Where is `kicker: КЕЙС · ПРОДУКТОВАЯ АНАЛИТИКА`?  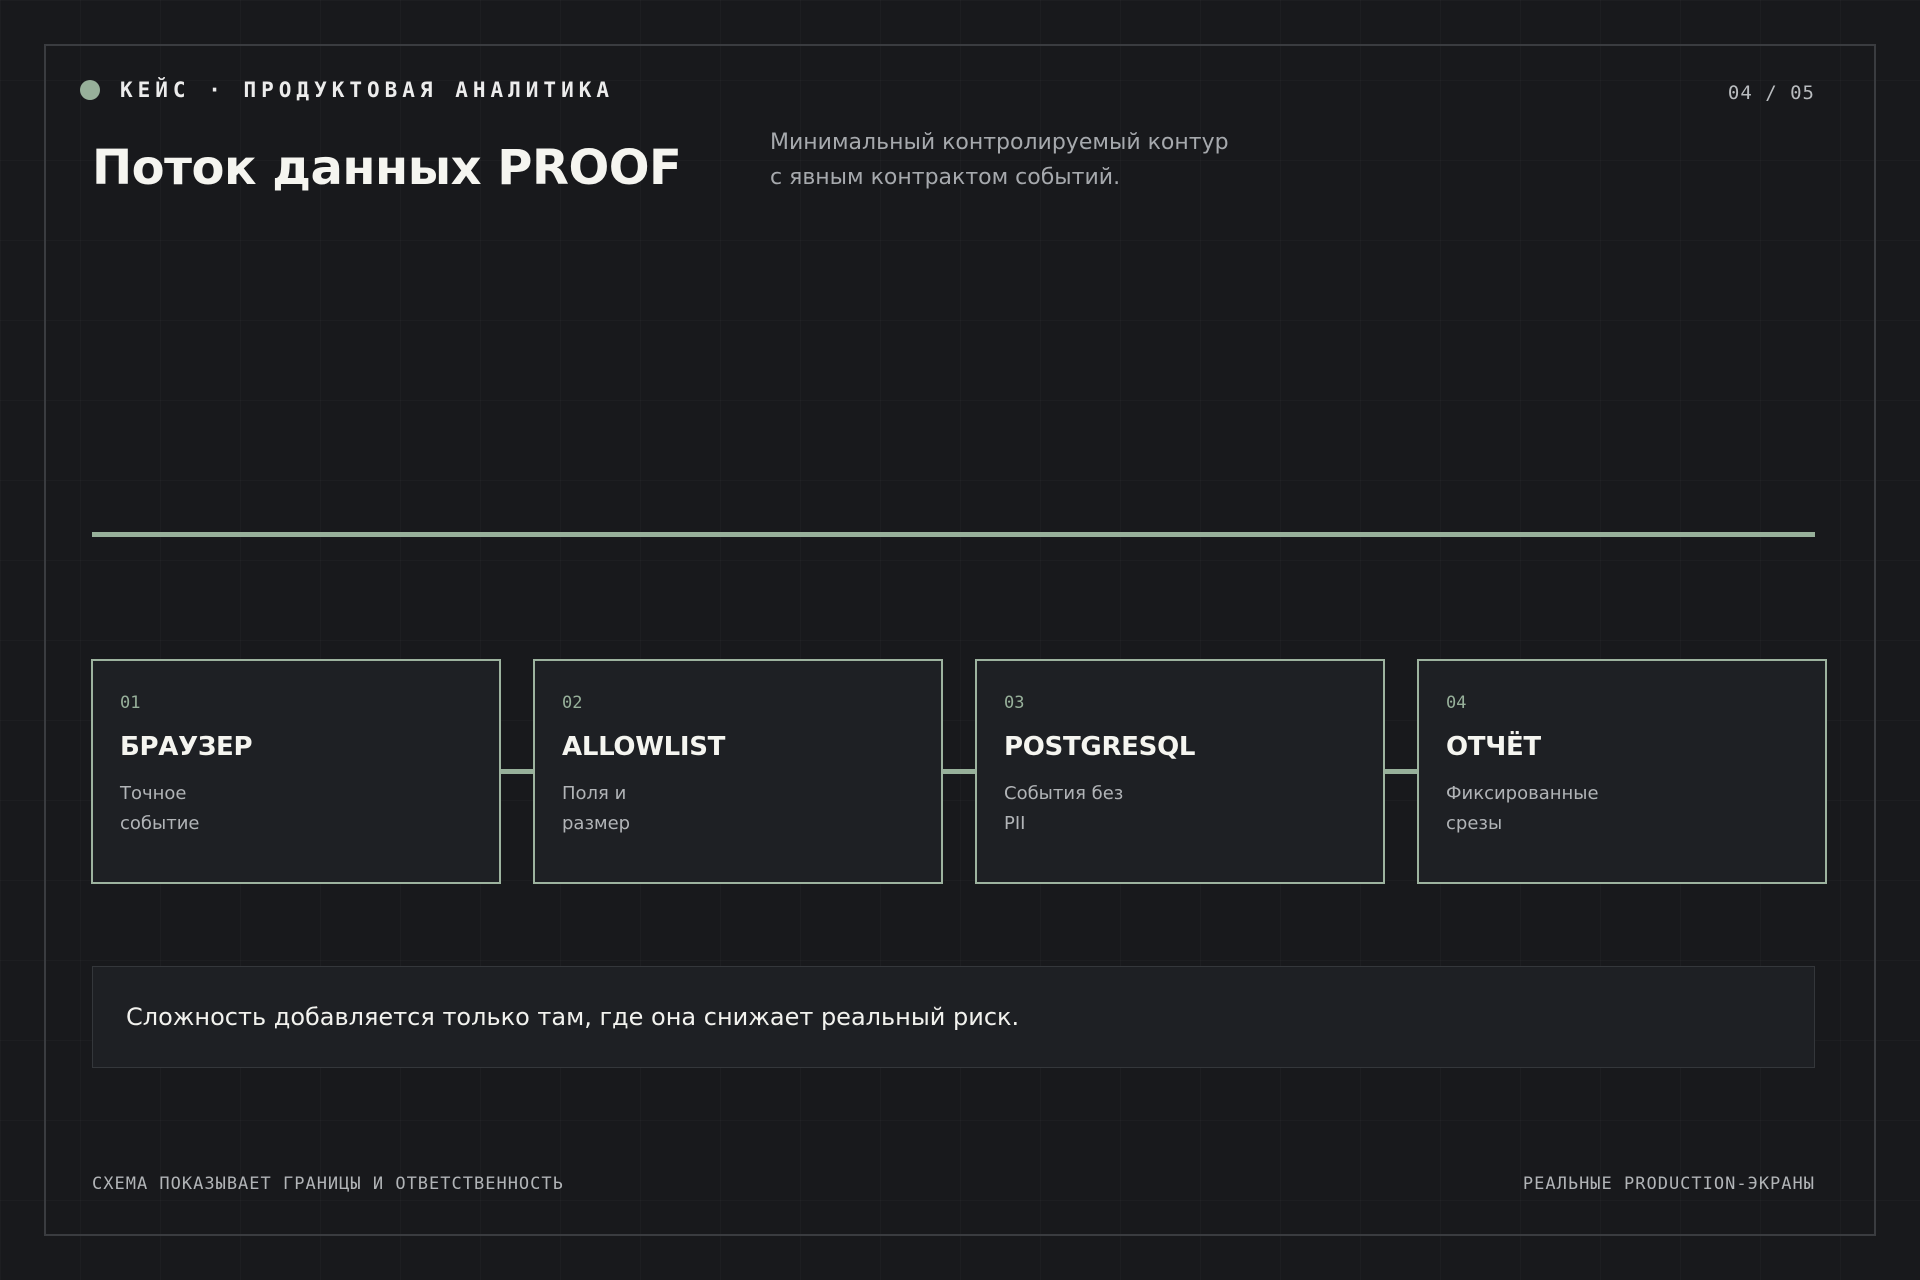 kicker: КЕЙС · ПРОДУКТОВАЯ АНАЛИТИКА is located at coordinates (347, 90).